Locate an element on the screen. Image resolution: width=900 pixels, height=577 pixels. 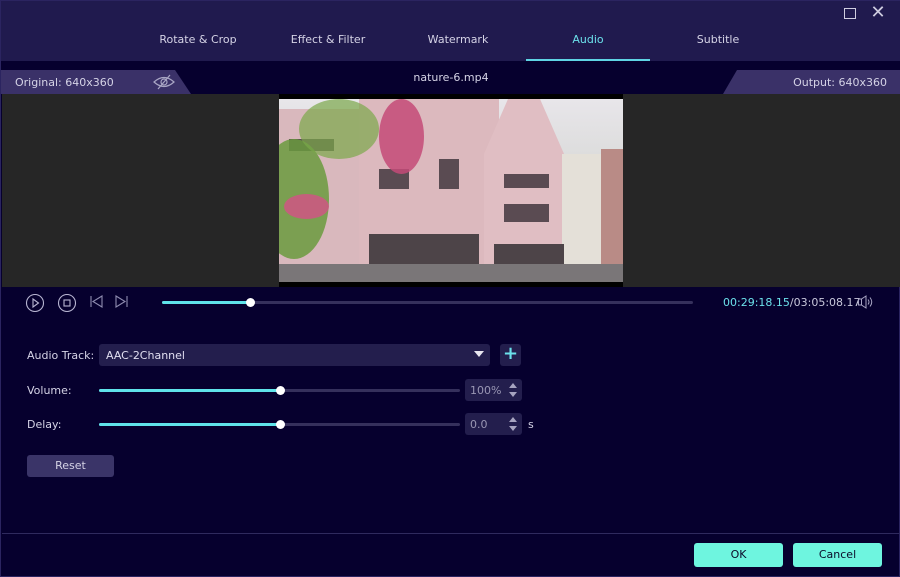
video-thumbnail is located at coordinates (451, 190).